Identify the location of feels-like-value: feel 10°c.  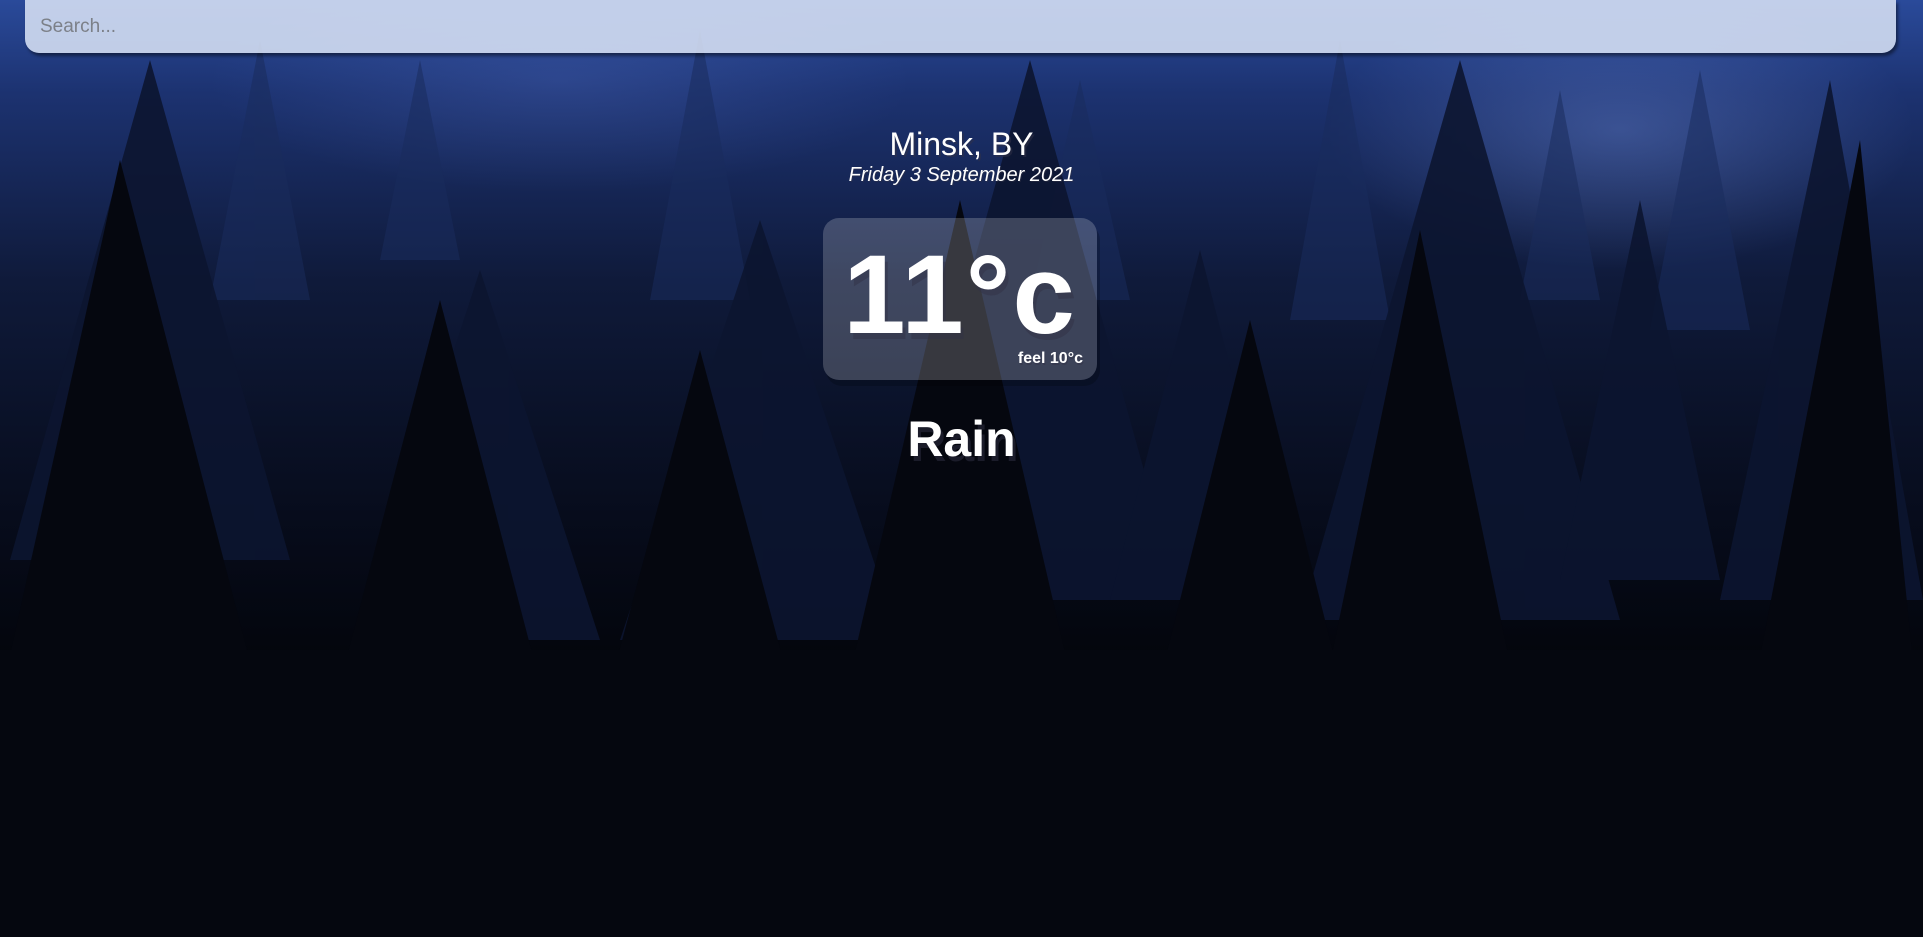
(1050, 358).